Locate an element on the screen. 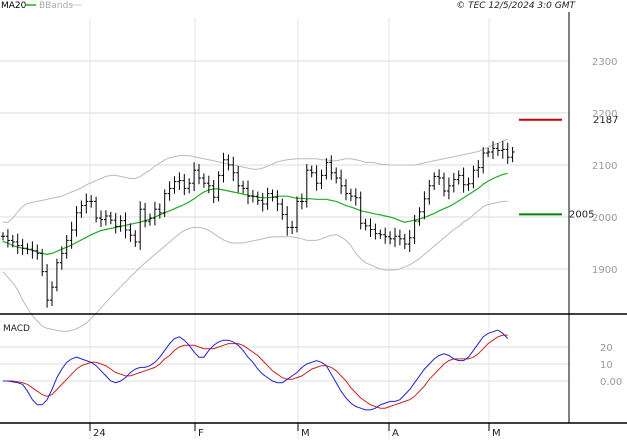  macd-tick-label: 0.00 is located at coordinates (611, 382).